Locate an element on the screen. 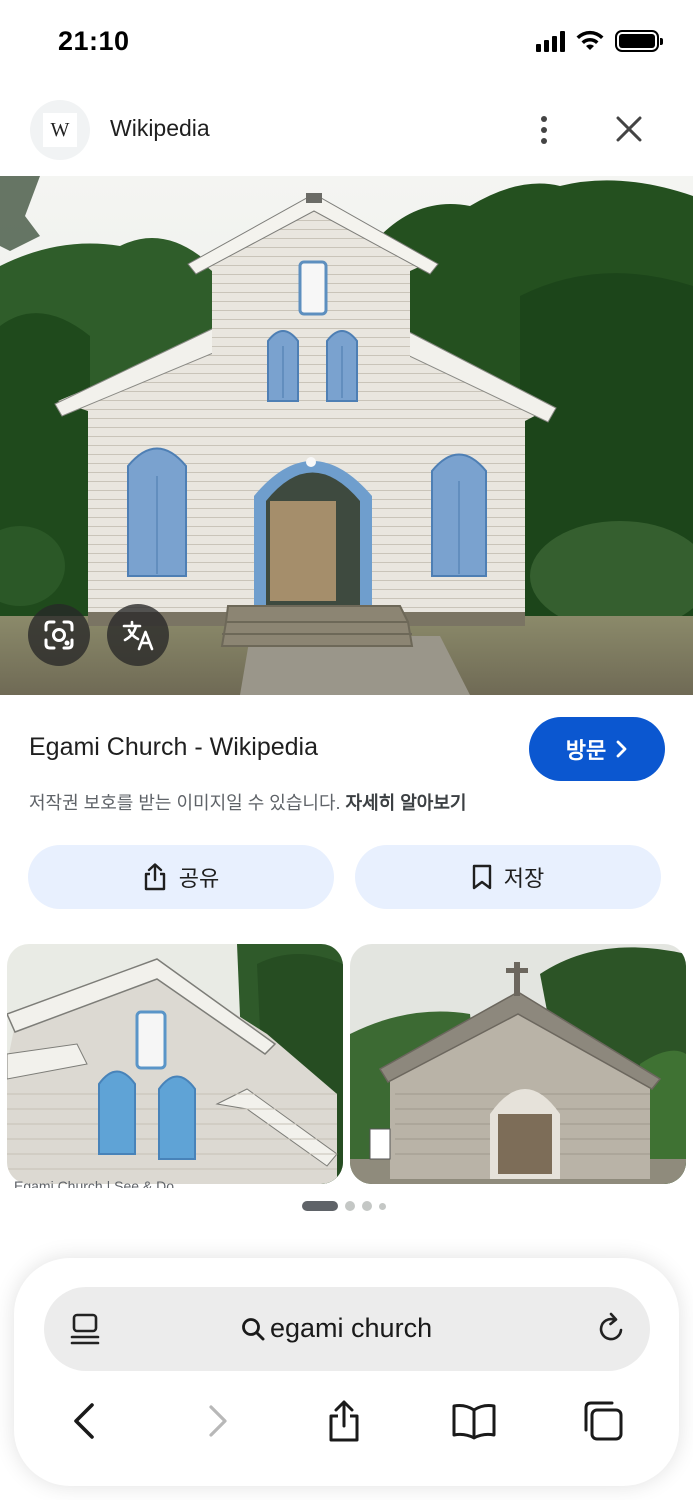 Image resolution: width=693 pixels, height=1500 pixels. translate-icon is located at coordinates (138, 635).